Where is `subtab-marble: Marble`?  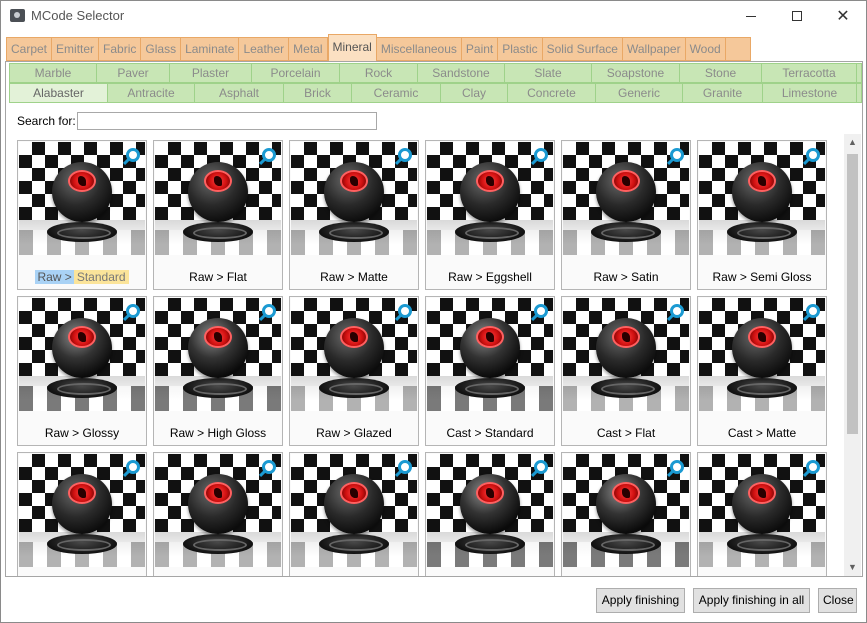 subtab-marble: Marble is located at coordinates (53, 73).